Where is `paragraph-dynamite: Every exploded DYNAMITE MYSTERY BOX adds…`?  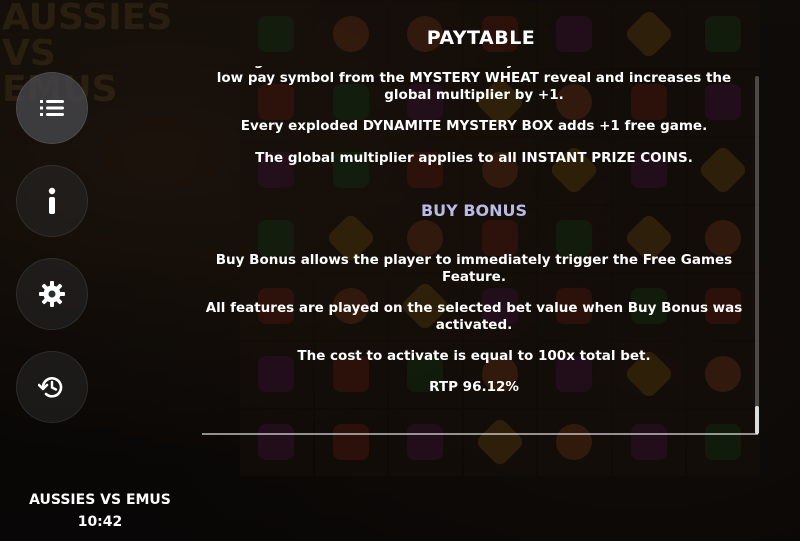
paragraph-dynamite: Every exploded DYNAMITE MYSTERY BOX adds… is located at coordinates (474, 126).